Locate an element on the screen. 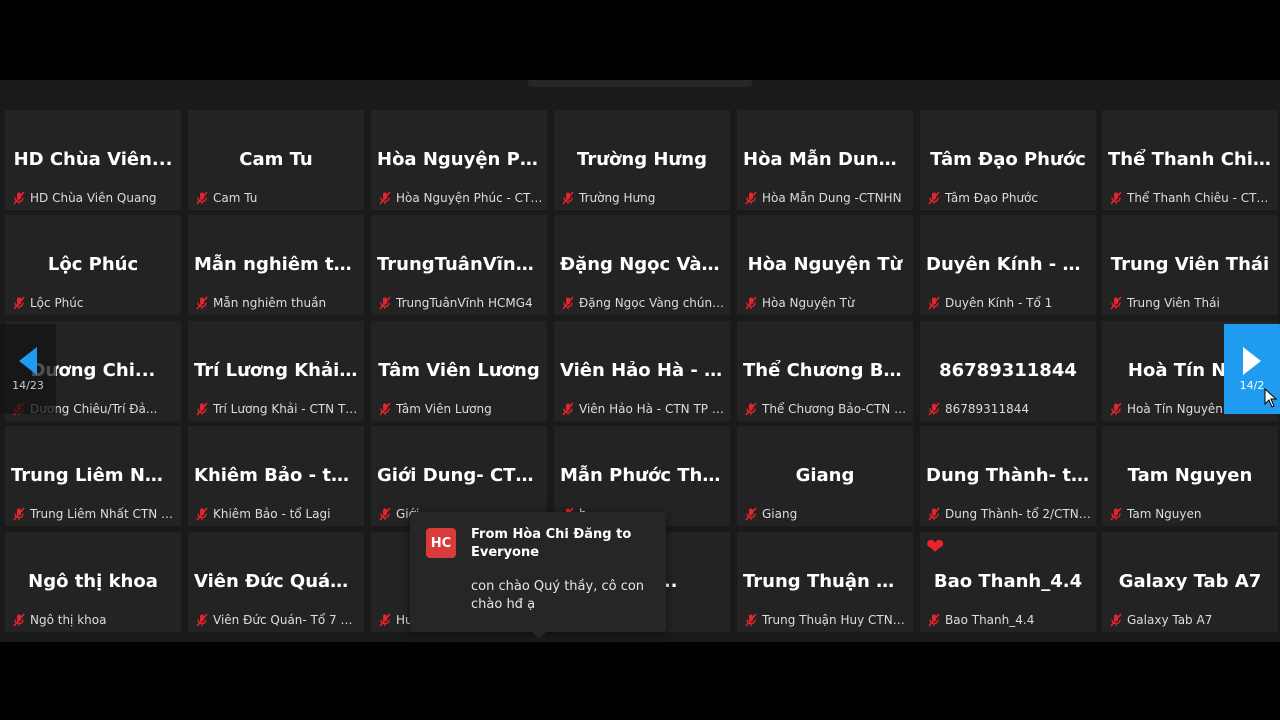 This screenshot has width=1280, height=720. participant-label-text: Duyên Kính - Tổ 1 is located at coordinates (999, 303).